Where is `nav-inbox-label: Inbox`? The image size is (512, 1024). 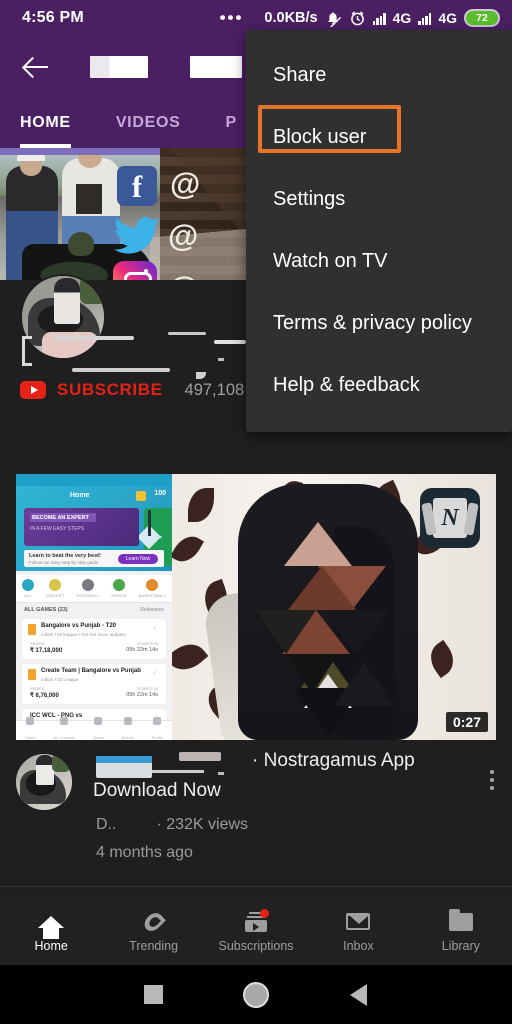 nav-inbox-label: Inbox is located at coordinates (358, 945).